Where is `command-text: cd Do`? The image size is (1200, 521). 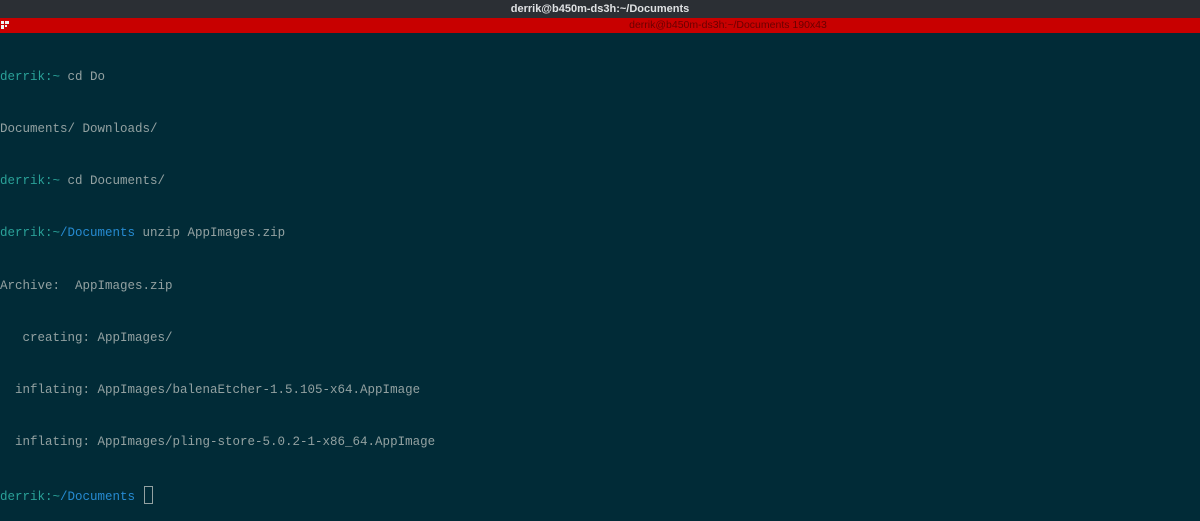
command-text: cd Do is located at coordinates (83, 76).